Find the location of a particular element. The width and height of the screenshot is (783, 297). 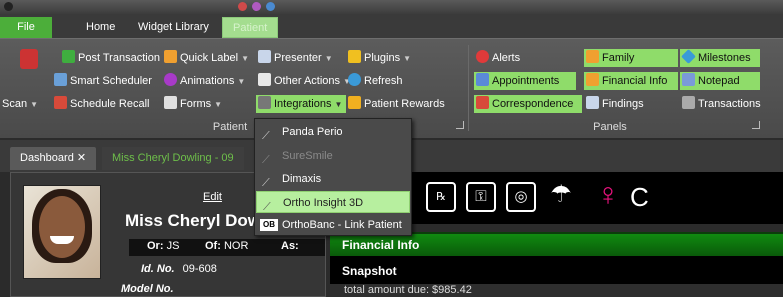

refresh-button: Refresh is located at coordinates (375, 81).